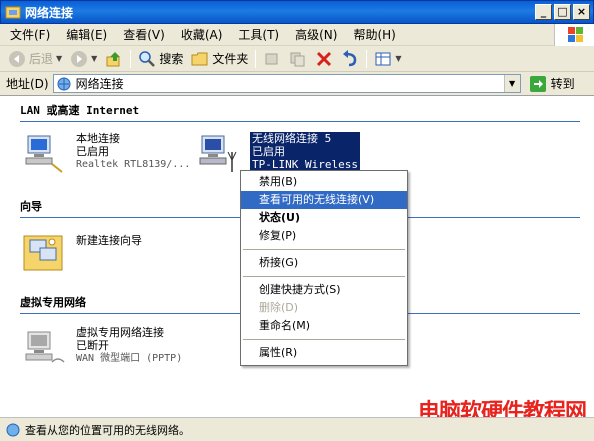 This screenshot has height=441, width=594. Describe the element at coordinates (45, 347) in the screenshot. I see `vpn-connection-icon` at that location.